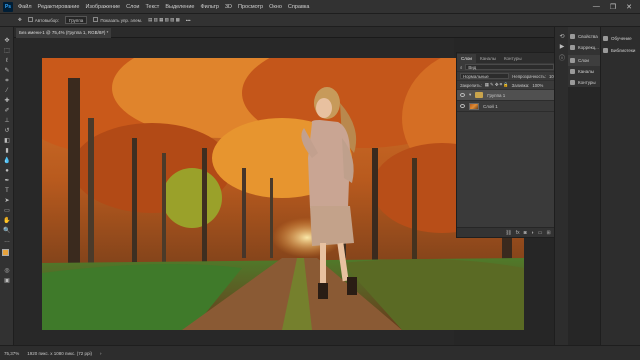 This screenshot has width=640, height=360. What do you see at coordinates (466, 58) in the screenshot?
I see `tab-layers: Слои` at bounding box center [466, 58].